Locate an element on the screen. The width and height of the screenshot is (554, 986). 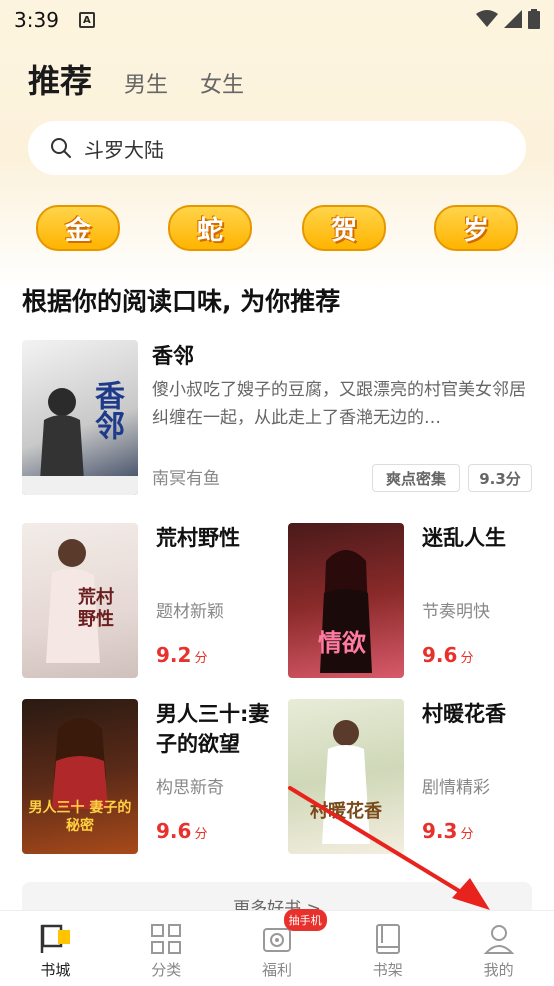
search-placeholder: 斗罗大陆 is located at coordinates (124, 149).